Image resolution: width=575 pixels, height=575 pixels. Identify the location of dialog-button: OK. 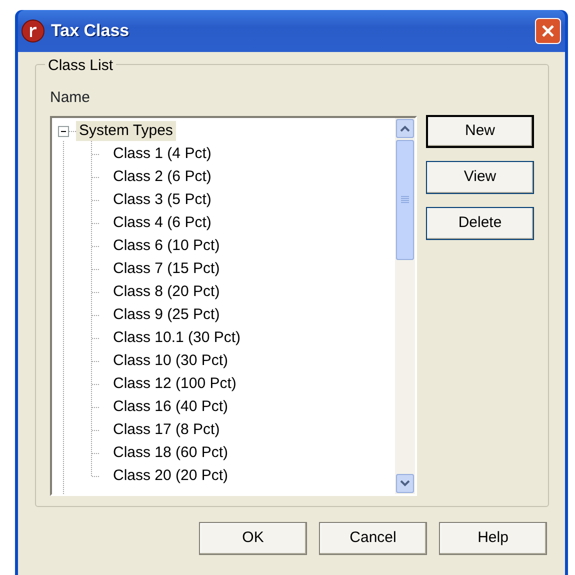
(253, 538).